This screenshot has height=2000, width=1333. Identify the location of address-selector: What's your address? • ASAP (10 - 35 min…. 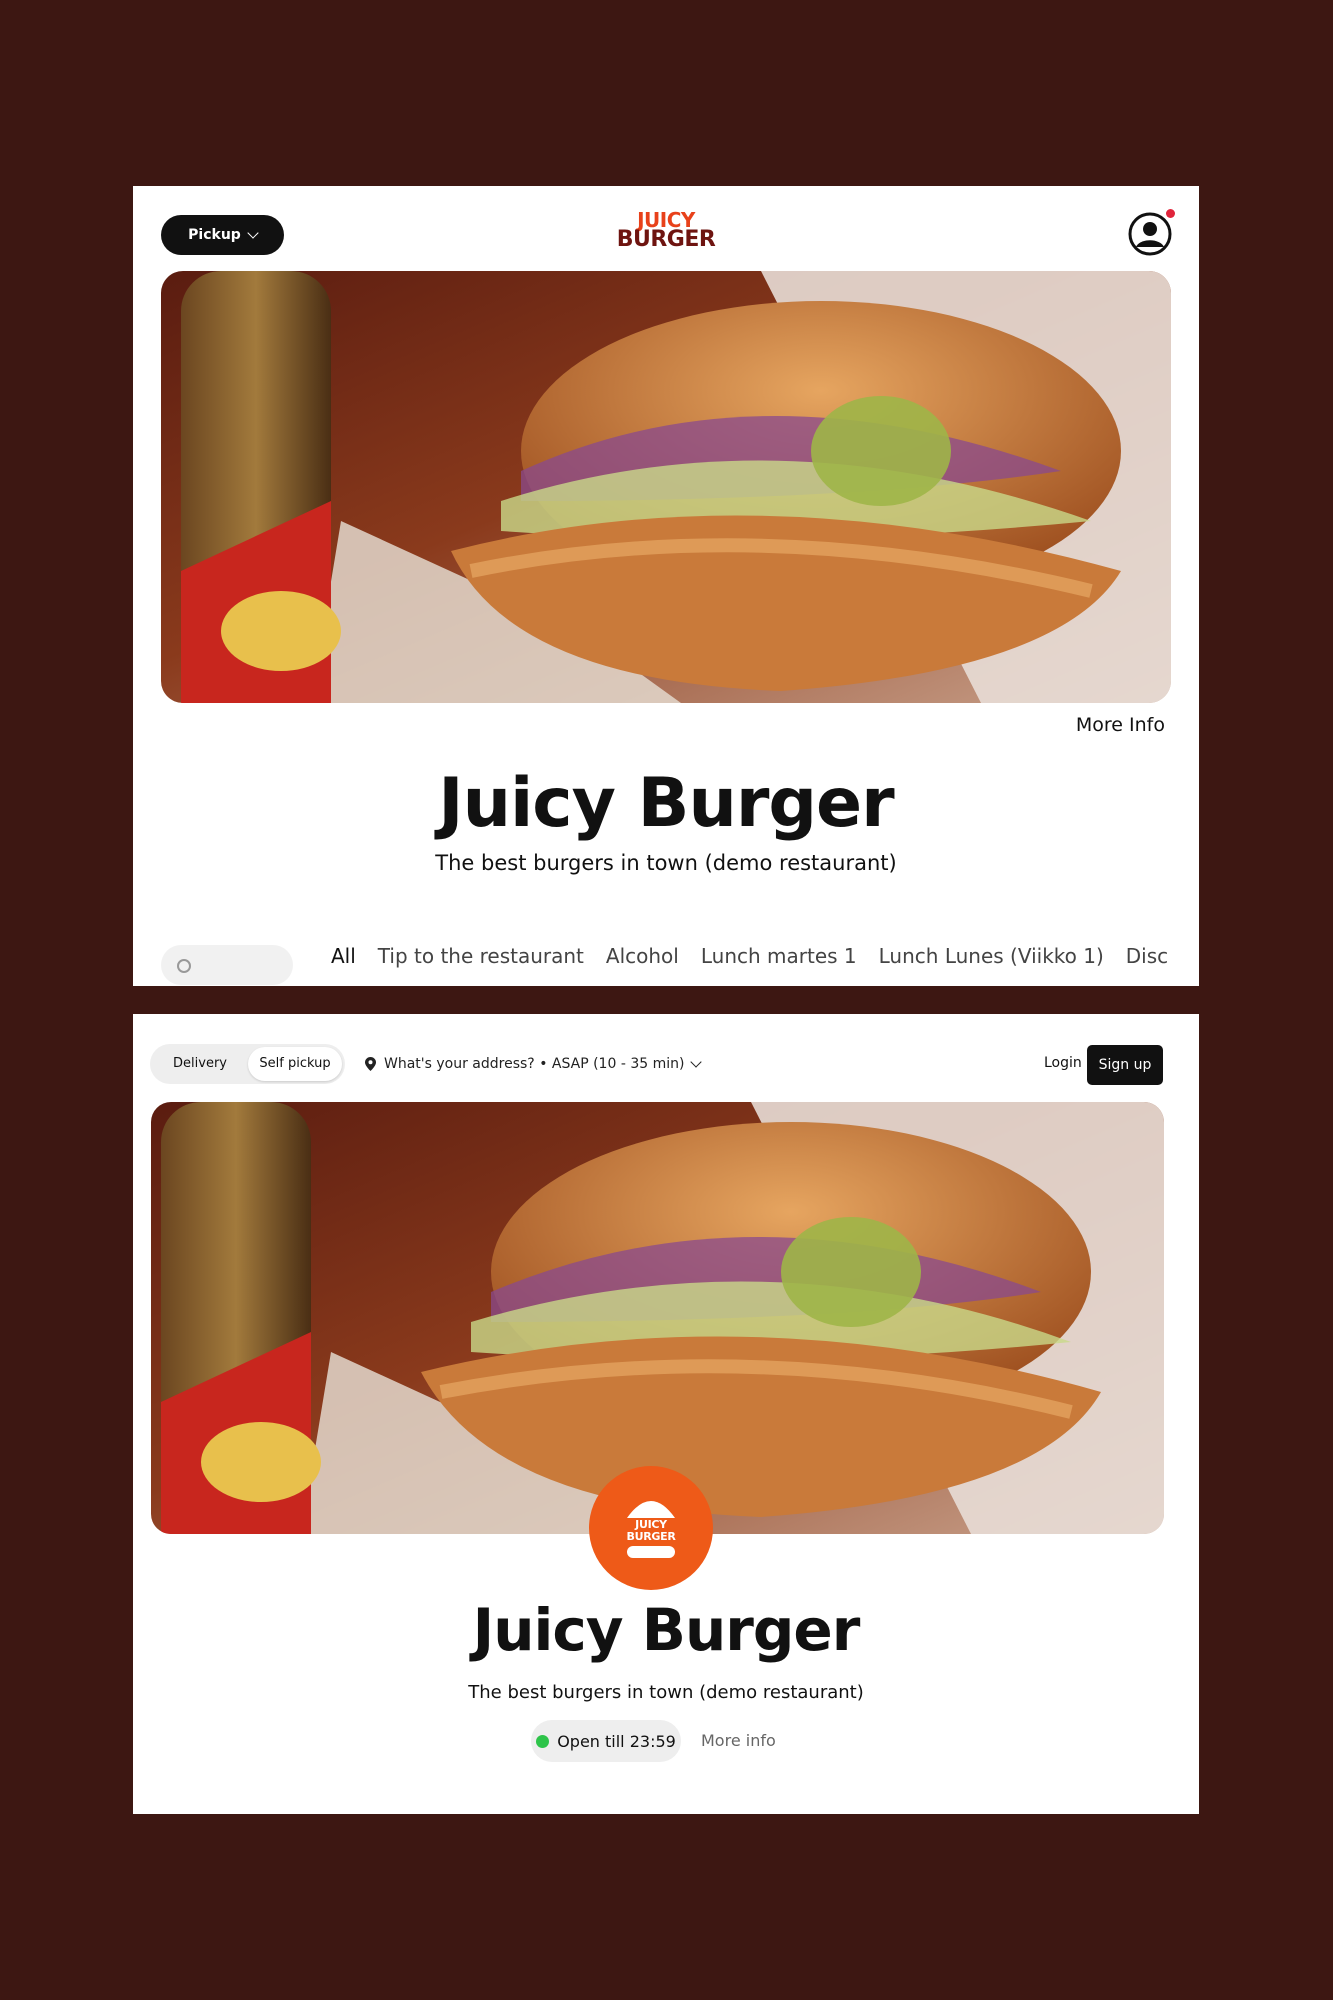
(534, 1064).